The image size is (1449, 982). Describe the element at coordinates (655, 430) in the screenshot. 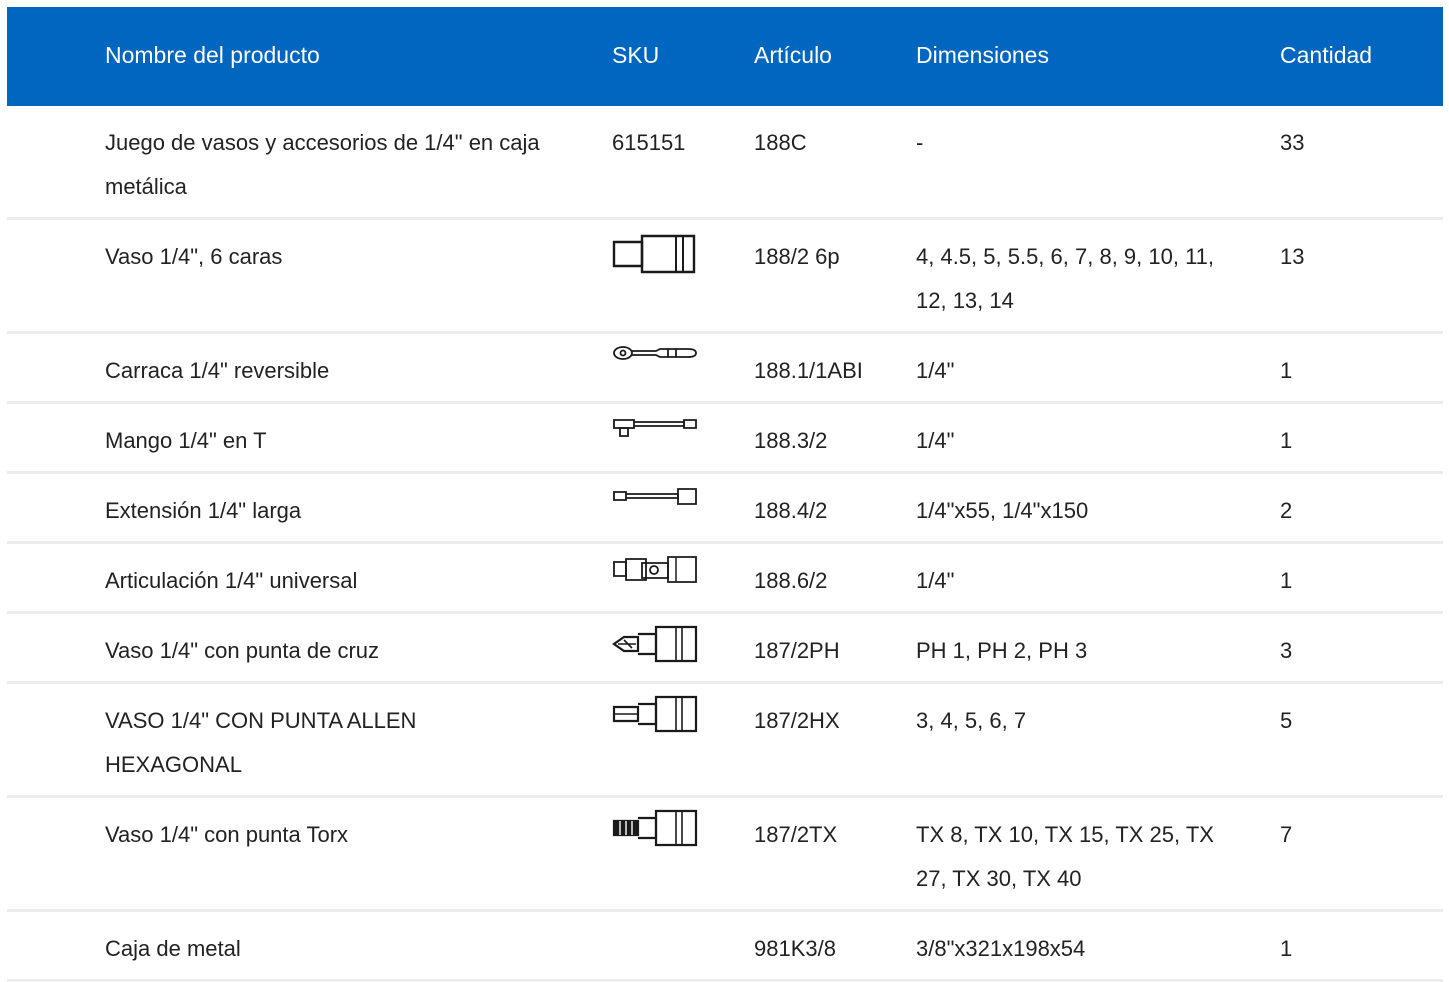

I see `t-handle-icon` at that location.